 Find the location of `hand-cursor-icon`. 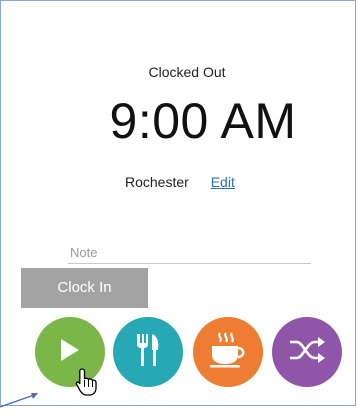

hand-cursor-icon is located at coordinates (87, 384).